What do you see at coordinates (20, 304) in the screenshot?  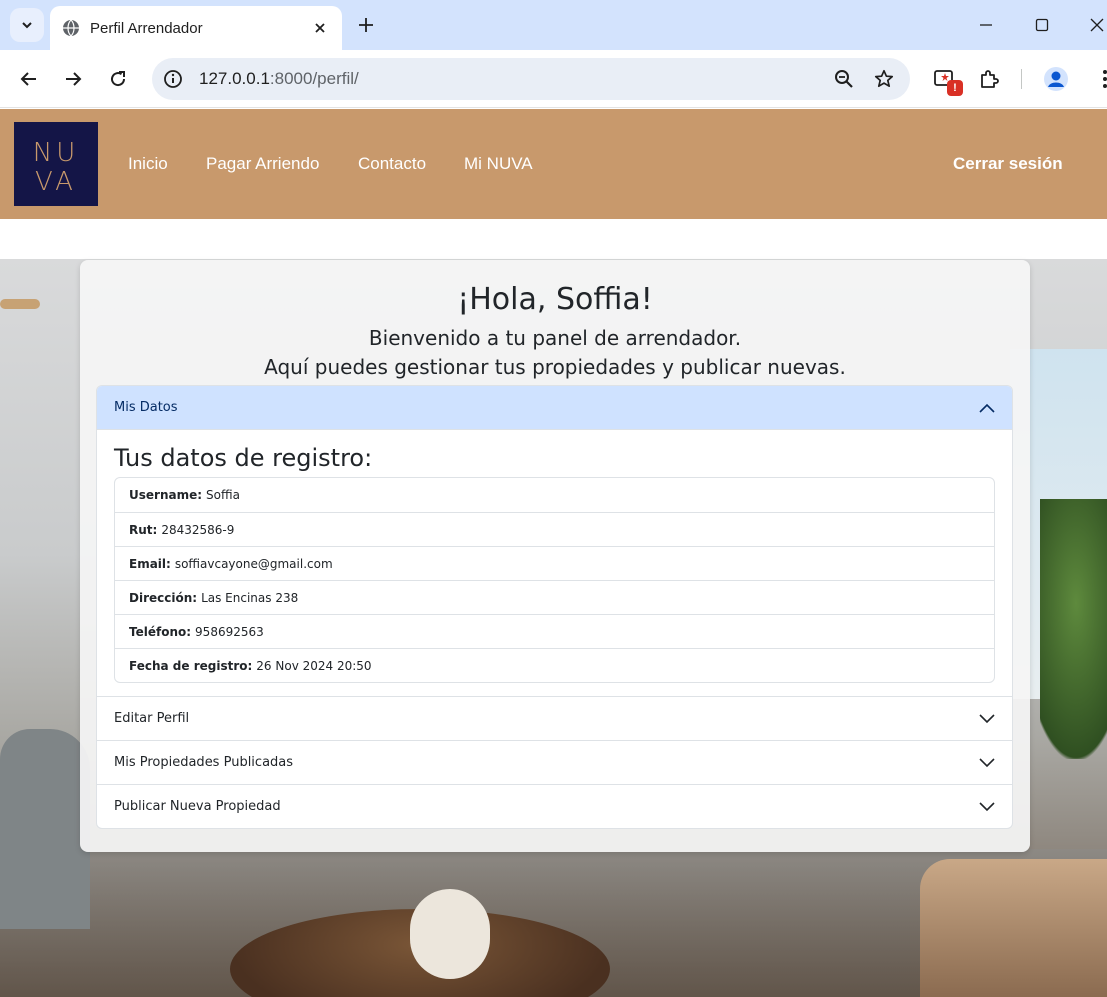 I see `bg-lamp` at bounding box center [20, 304].